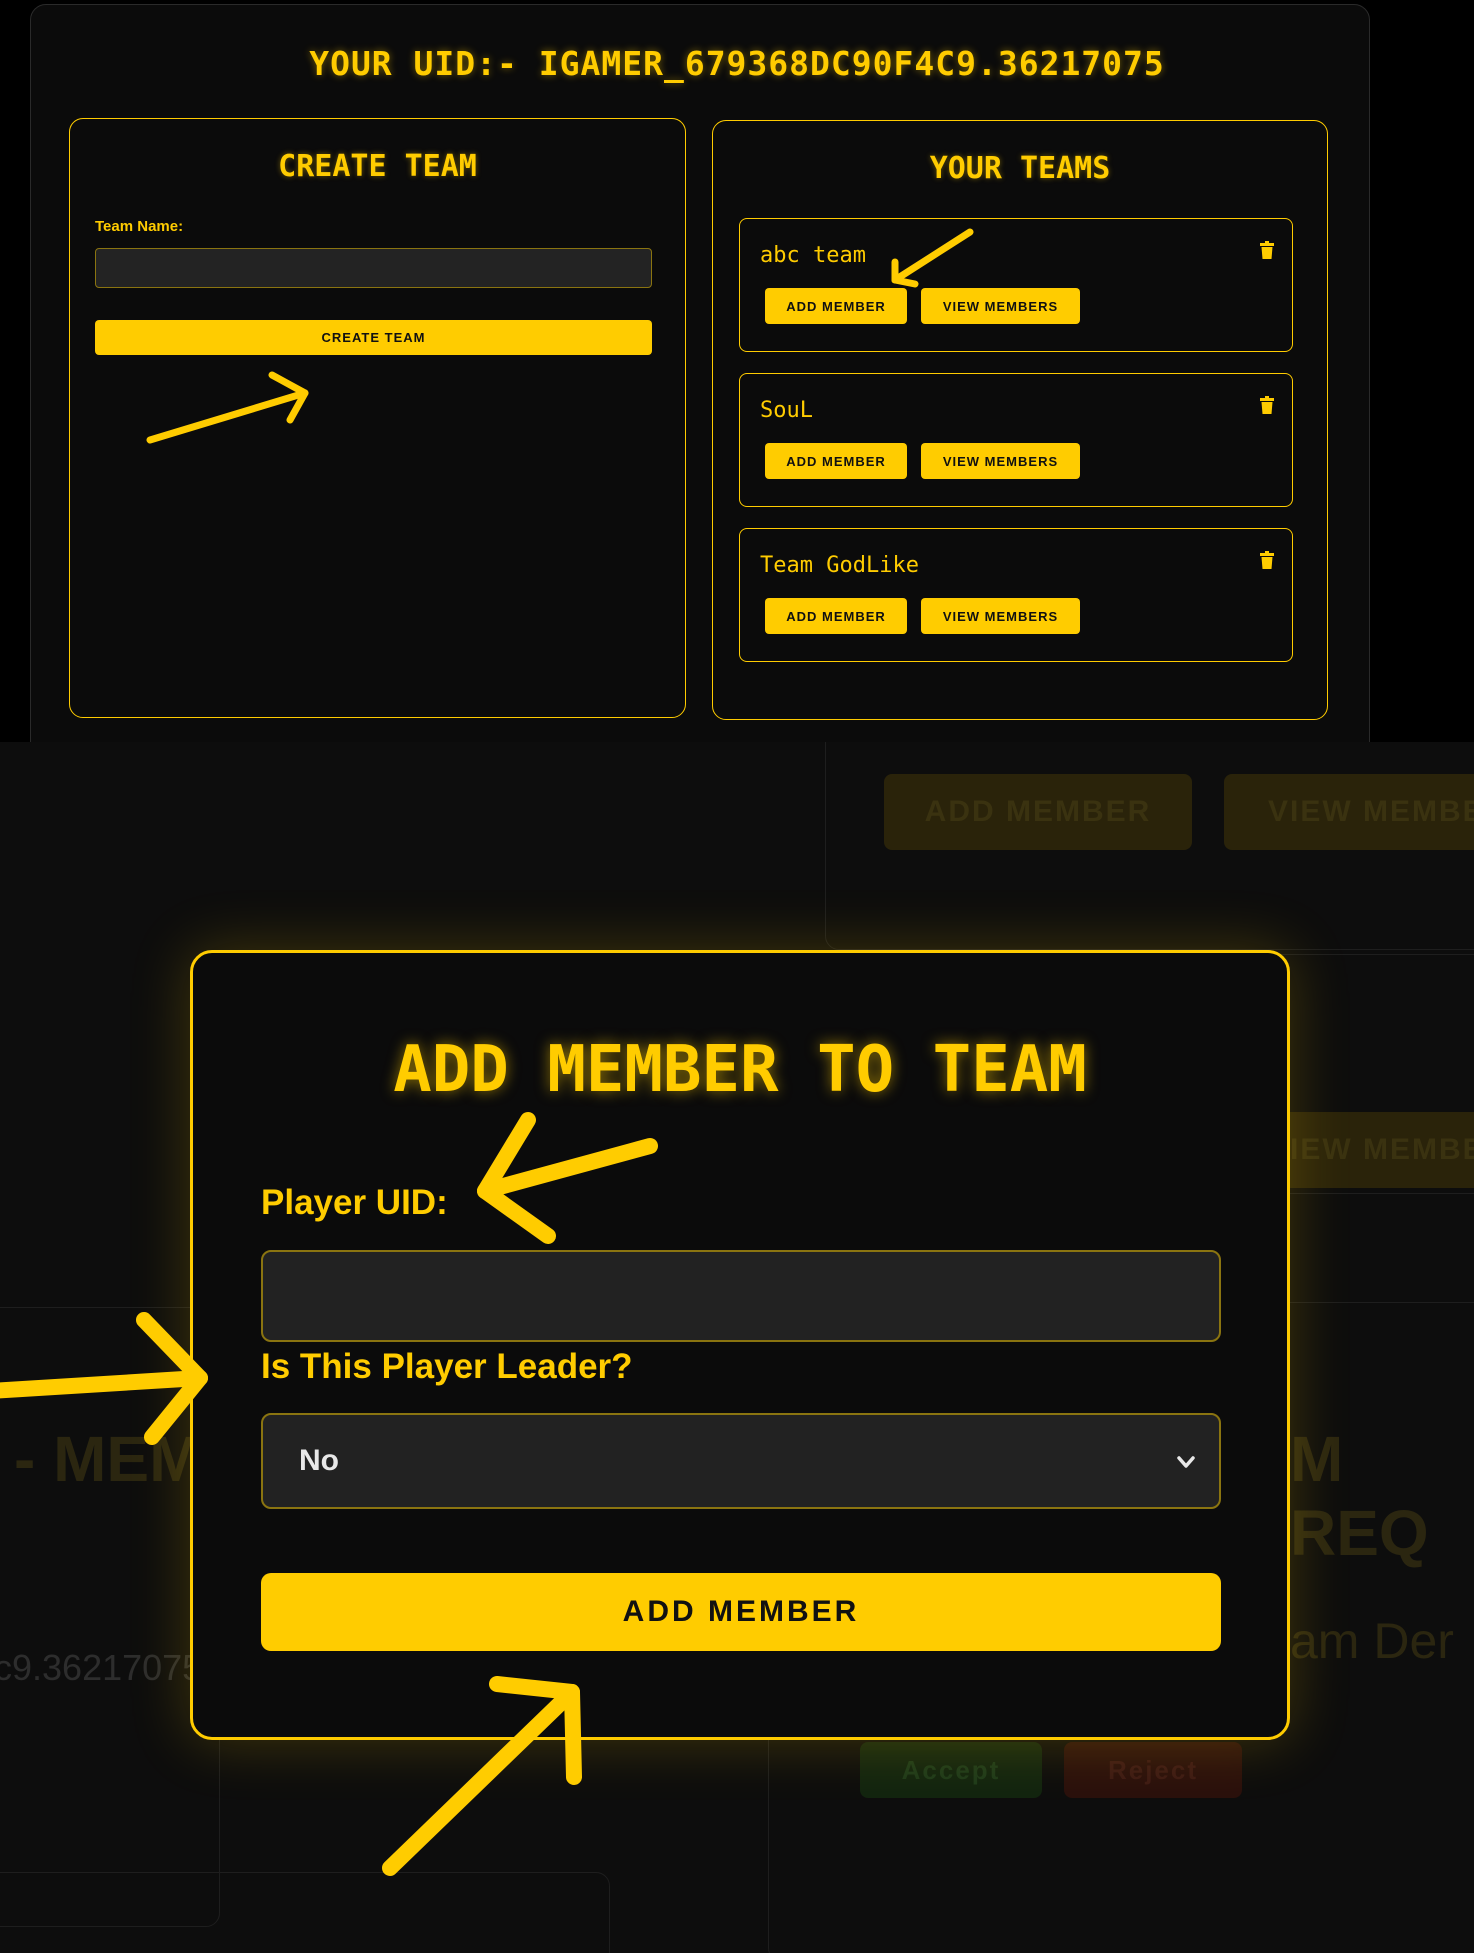  I want to click on player-uid-label: Player UID:, so click(354, 1202).